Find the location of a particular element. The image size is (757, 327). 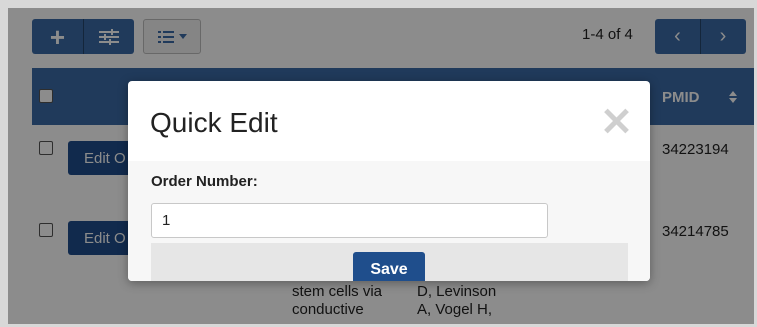

order-number-label: Order Number: is located at coordinates (204, 181).